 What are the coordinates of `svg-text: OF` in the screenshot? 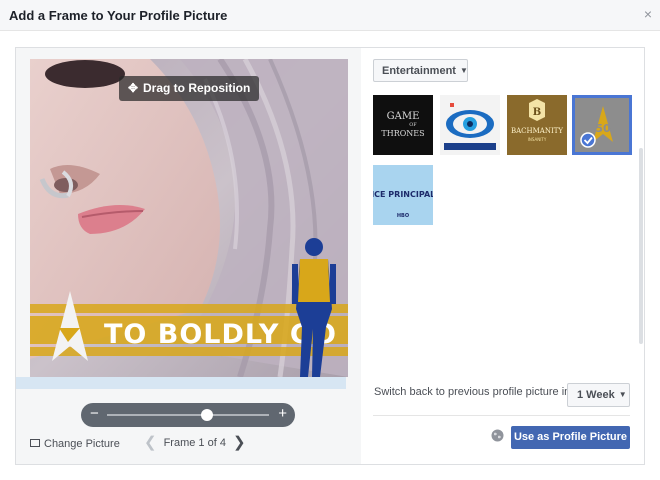 It's located at (413, 125).